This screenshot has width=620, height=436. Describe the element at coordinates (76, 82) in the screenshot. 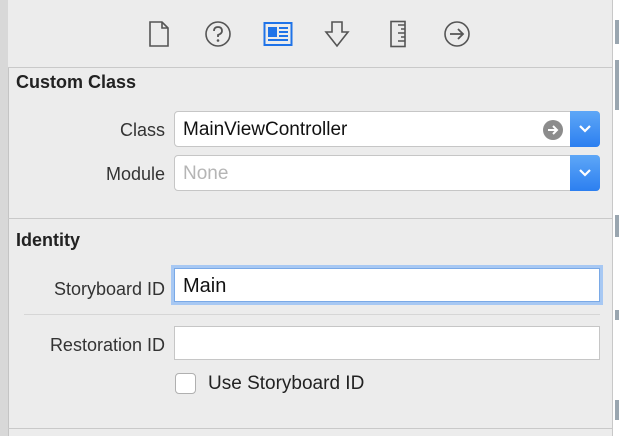

I see `custom-class-title: Custom Class` at that location.